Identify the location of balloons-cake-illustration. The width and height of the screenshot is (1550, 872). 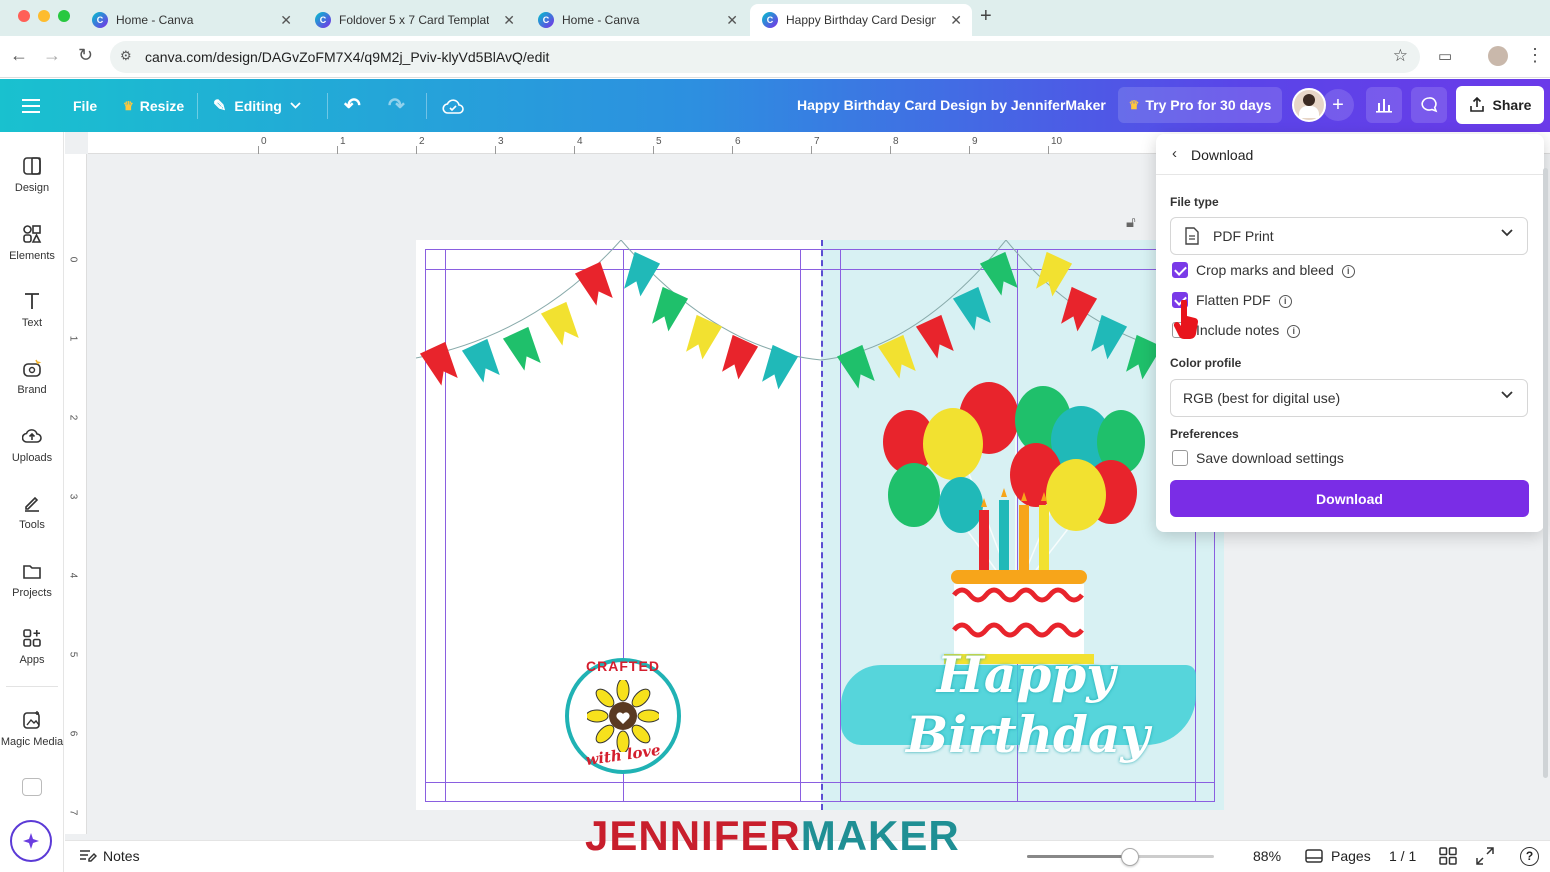
(1014, 523).